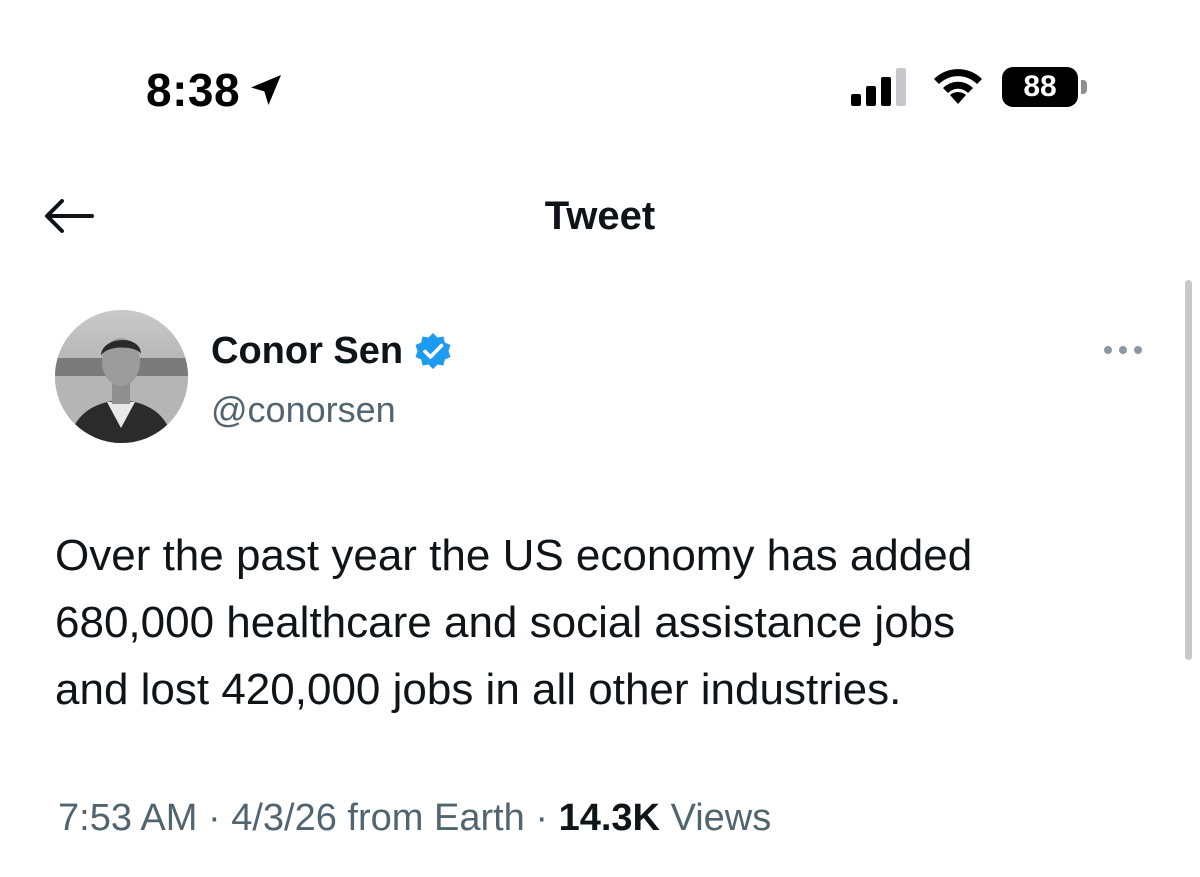  I want to click on verified-badge-icon, so click(433, 351).